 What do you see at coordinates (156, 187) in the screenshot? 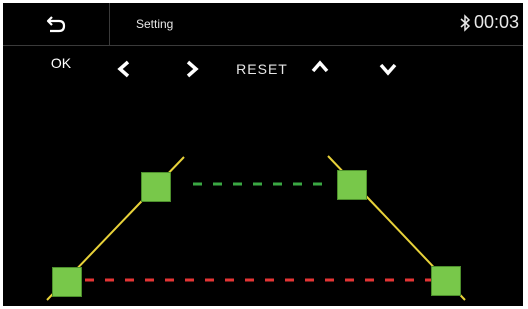
I see `top-left-handle` at bounding box center [156, 187].